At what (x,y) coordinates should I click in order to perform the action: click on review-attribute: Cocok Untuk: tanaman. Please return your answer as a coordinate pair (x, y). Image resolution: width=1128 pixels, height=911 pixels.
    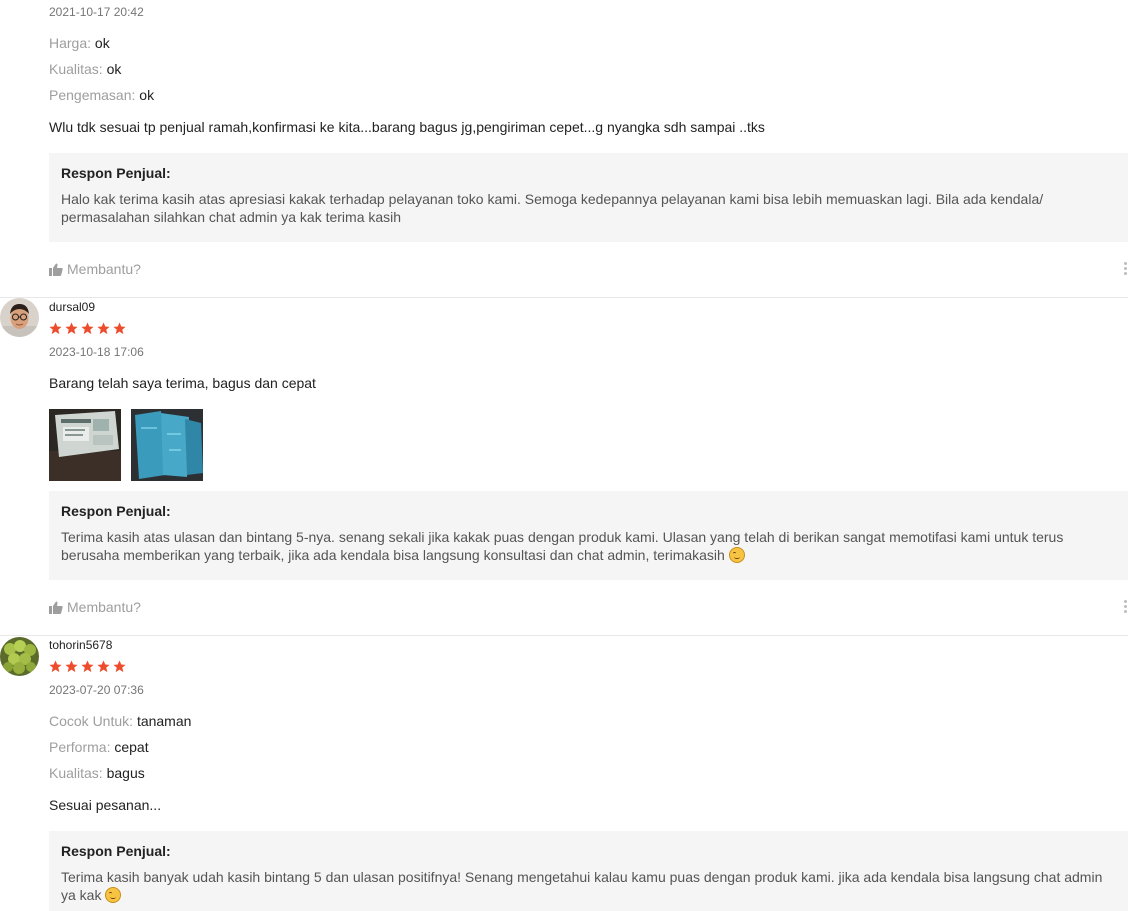
    Looking at the image, I should click on (120, 721).